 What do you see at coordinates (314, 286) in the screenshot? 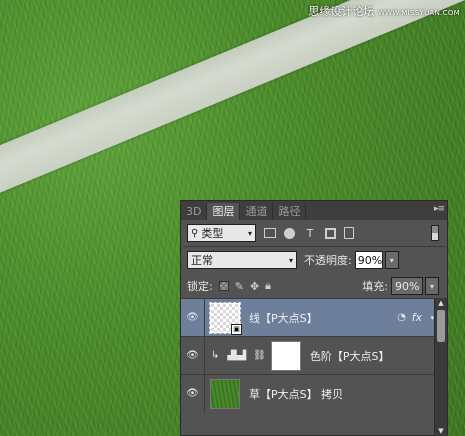
I see `lock-row: 锁定: ✎ ✥ 🔒︎ 填充: 90% ▾` at bounding box center [314, 286].